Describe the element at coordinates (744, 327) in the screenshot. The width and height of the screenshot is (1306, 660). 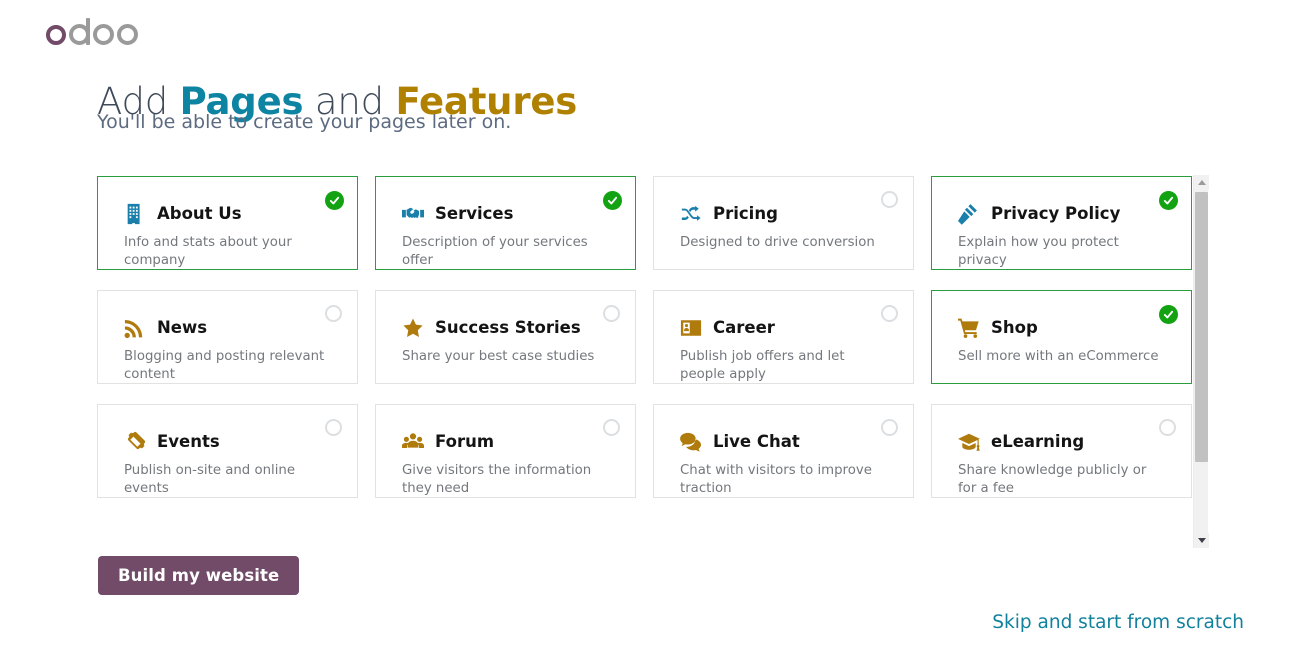
I see `feature-card-title: Career` at that location.